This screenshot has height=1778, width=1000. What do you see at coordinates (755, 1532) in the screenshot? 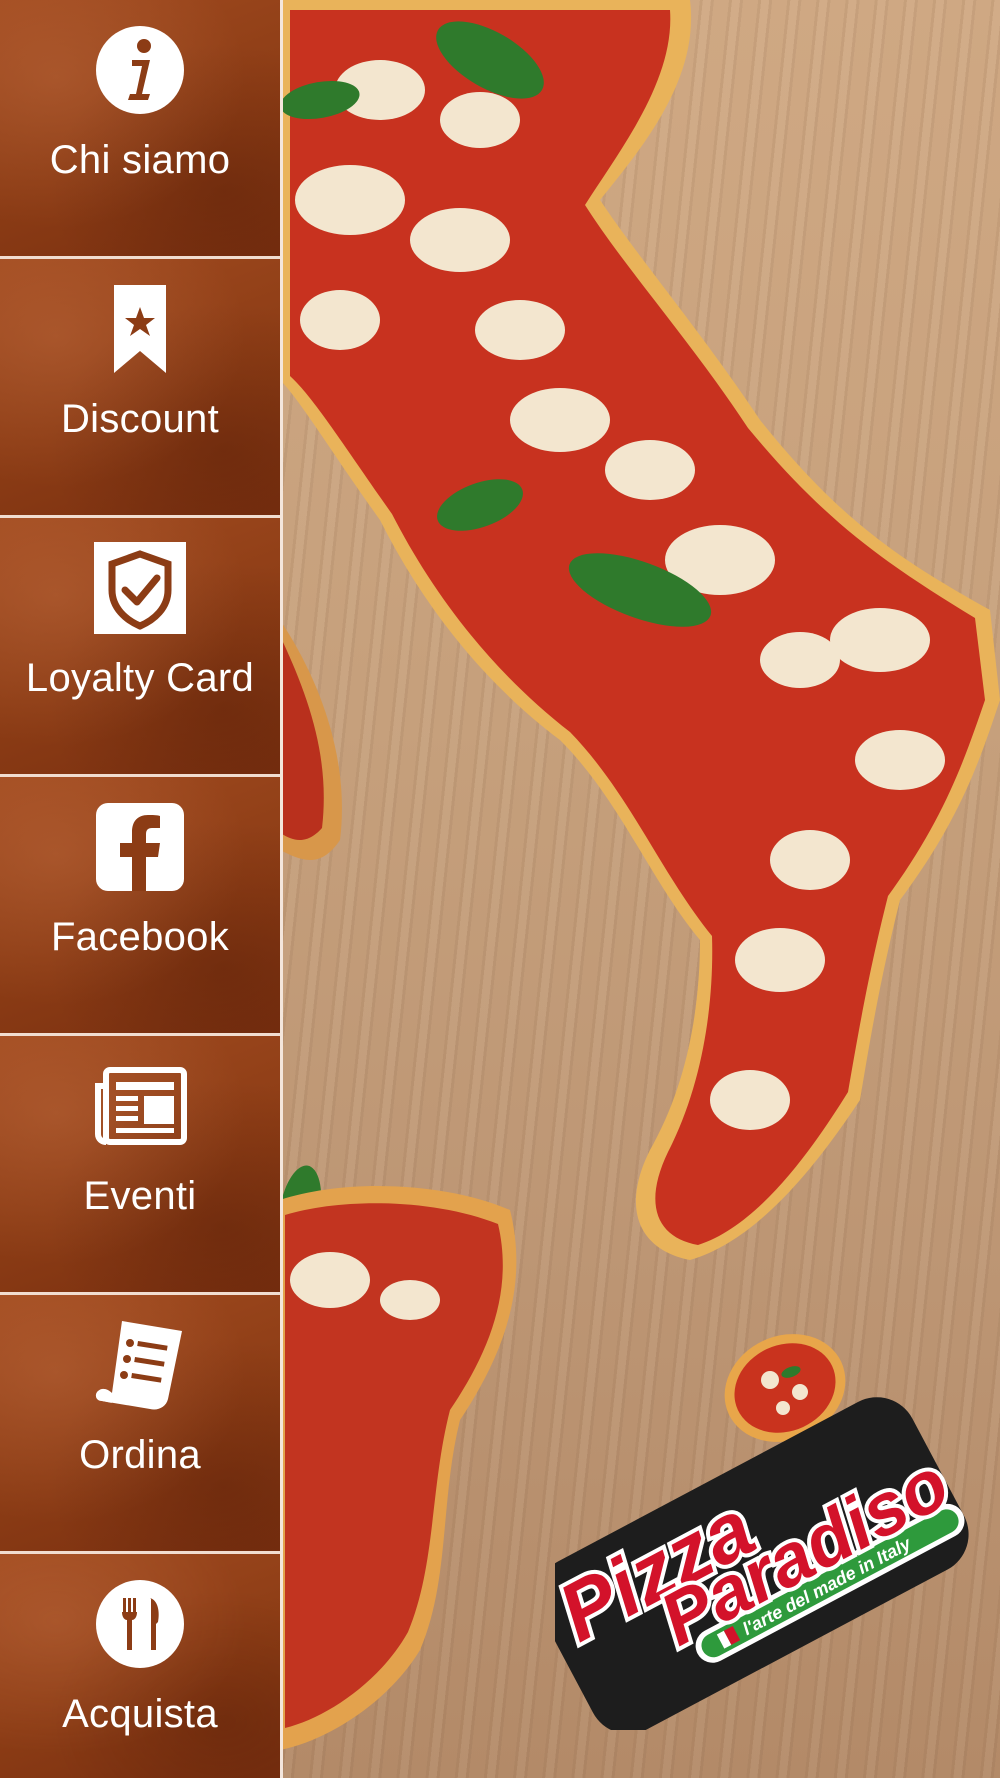
I see `pizza-paradiso-logo: Pizza Paradiso l'arte del made in Italy` at bounding box center [755, 1532].